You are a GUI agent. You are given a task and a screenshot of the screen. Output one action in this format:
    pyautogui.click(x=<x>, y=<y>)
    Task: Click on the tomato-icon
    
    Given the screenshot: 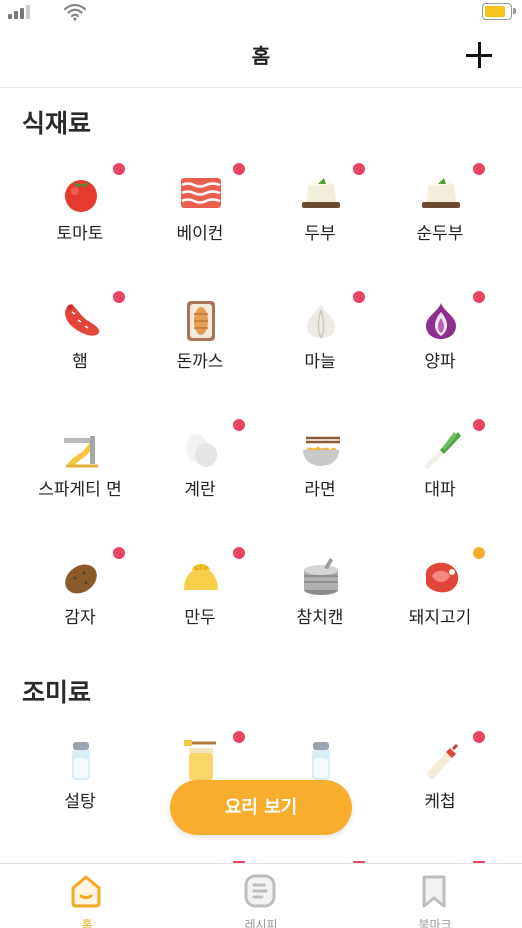 What is the action you would take?
    pyautogui.click(x=81, y=196)
    